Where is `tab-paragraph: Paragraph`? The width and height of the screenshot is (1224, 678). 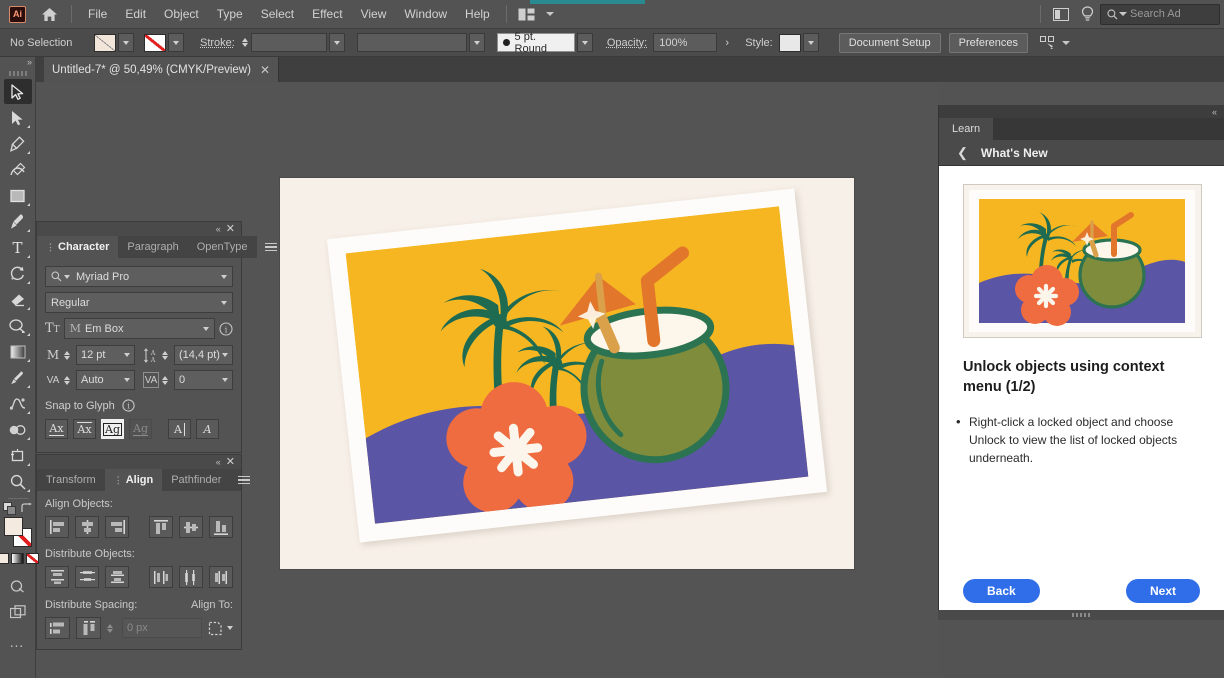
tab-paragraph: Paragraph is located at coordinates (153, 247).